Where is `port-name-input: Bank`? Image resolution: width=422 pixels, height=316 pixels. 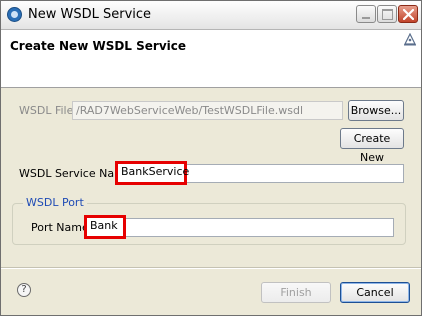 port-name-input: Bank is located at coordinates (105, 227).